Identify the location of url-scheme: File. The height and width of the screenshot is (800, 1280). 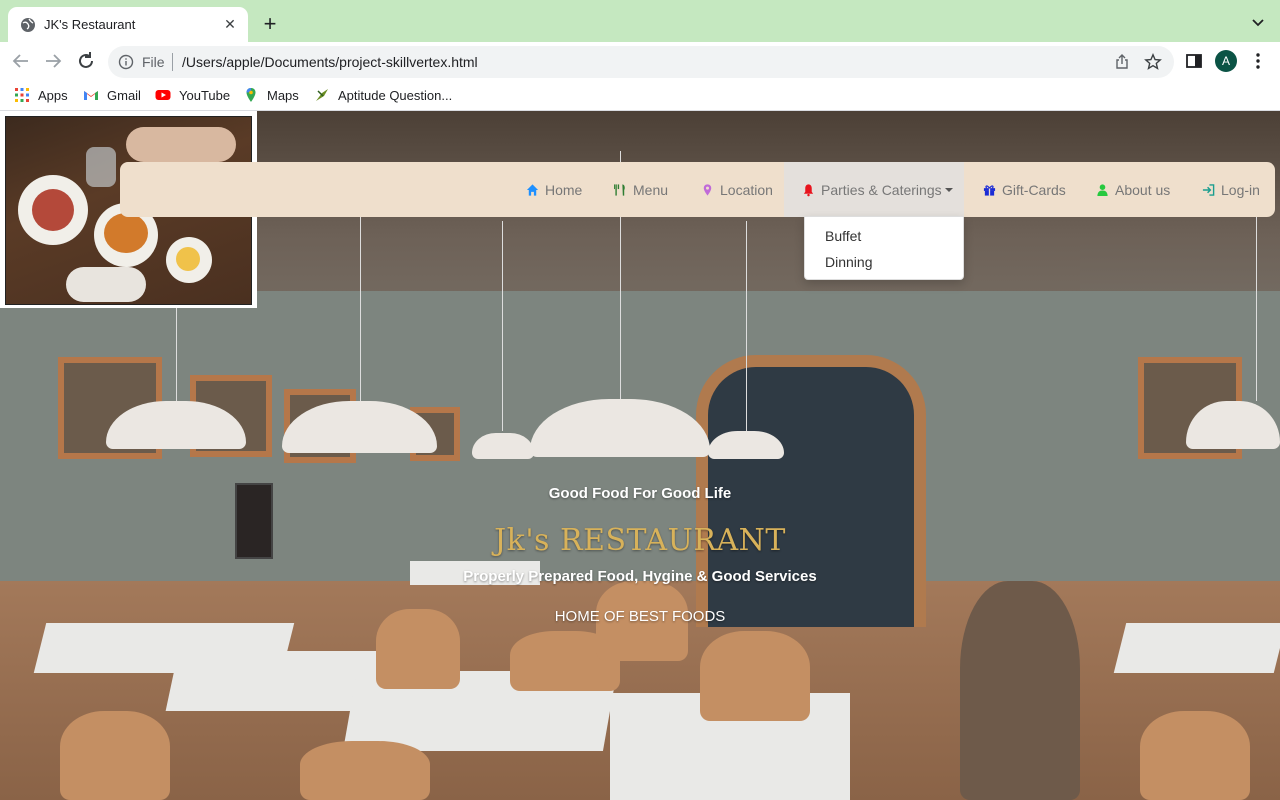
(153, 62).